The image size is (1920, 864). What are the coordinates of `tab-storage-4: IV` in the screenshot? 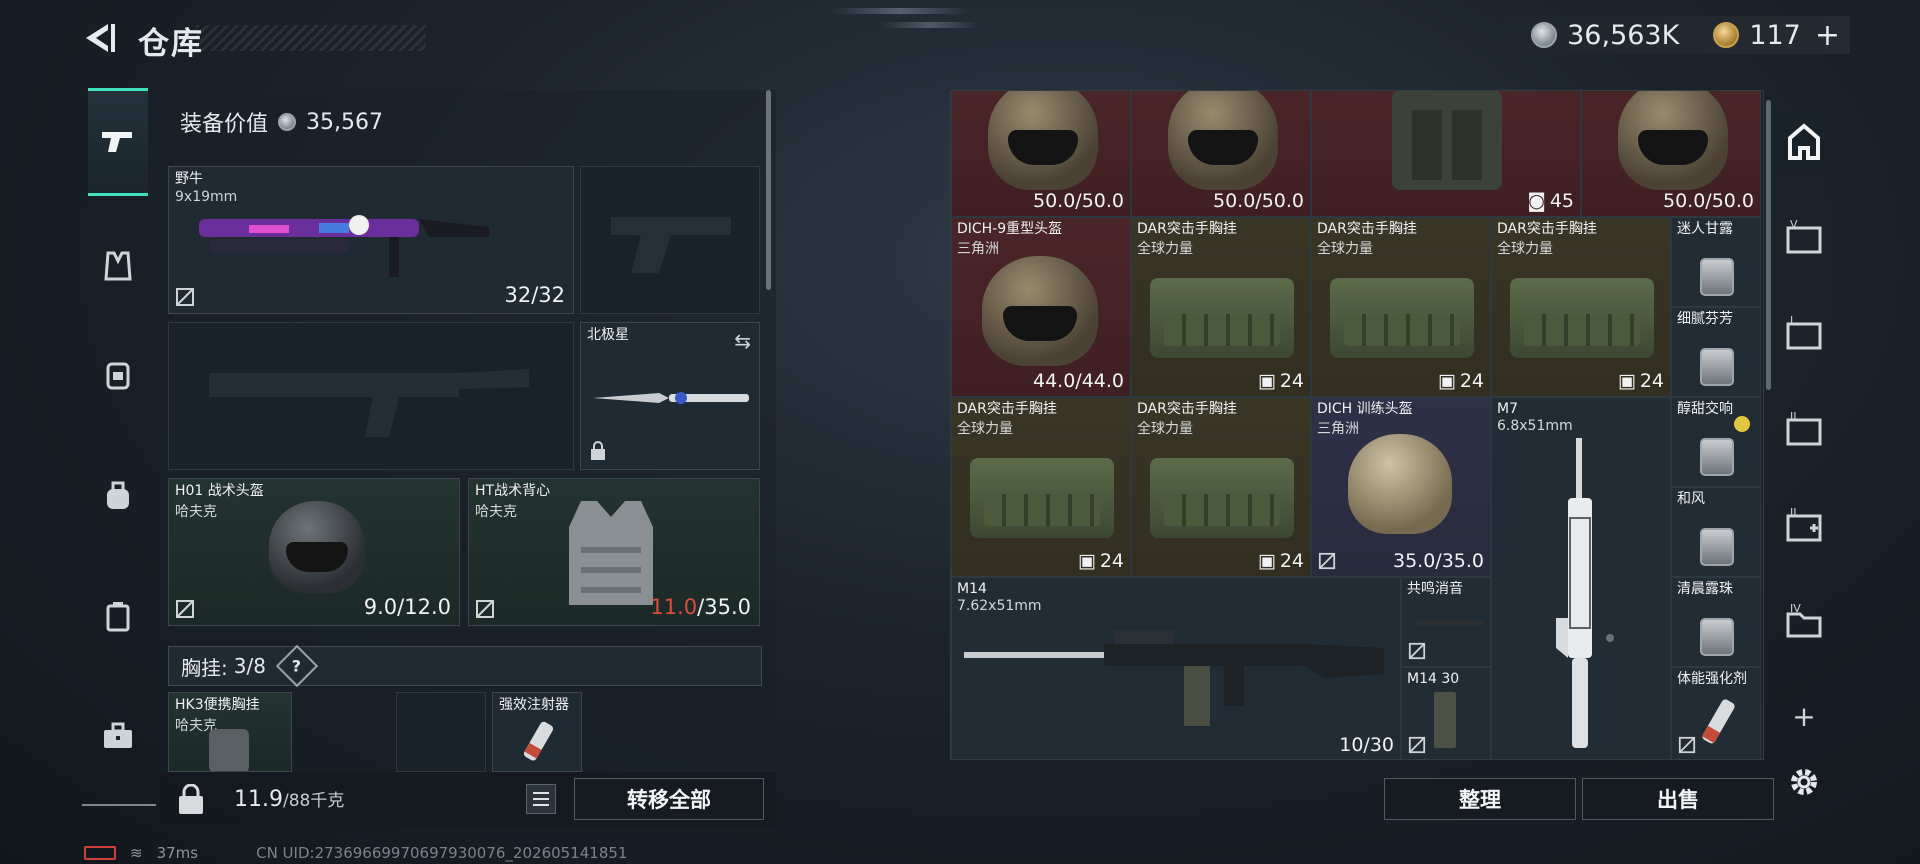 It's located at (1804, 622).